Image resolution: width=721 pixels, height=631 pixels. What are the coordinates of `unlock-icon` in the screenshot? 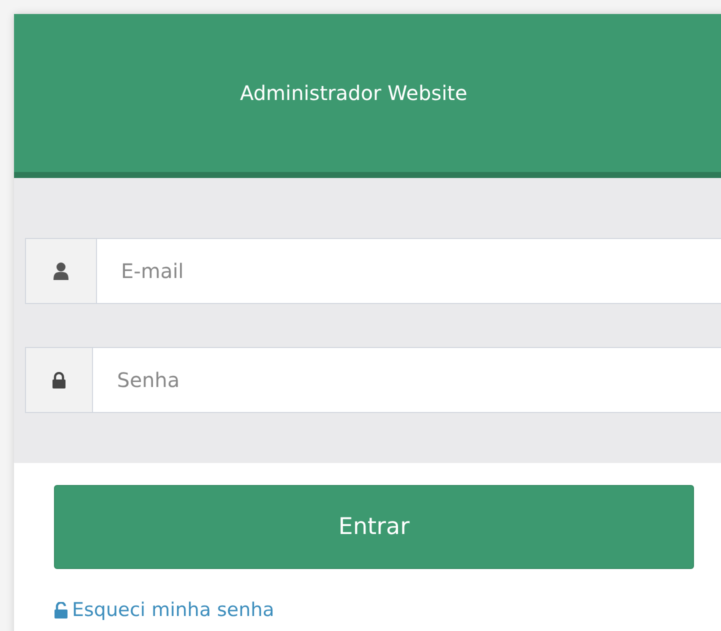 It's located at (61, 610).